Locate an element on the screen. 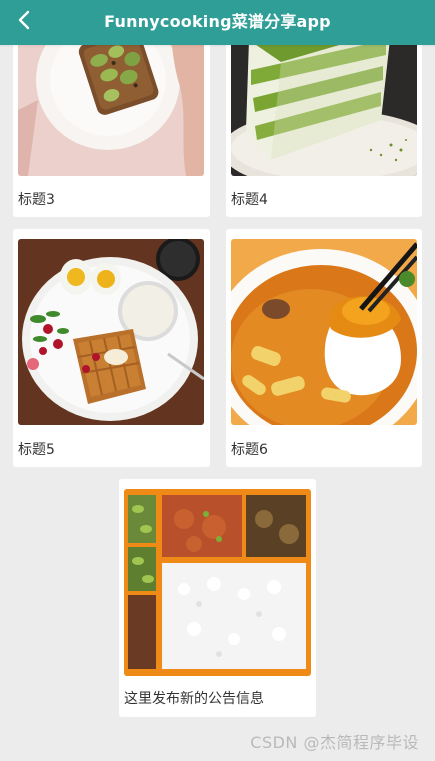 This screenshot has width=435, height=761. recipe-title: 标题6 is located at coordinates (249, 450).